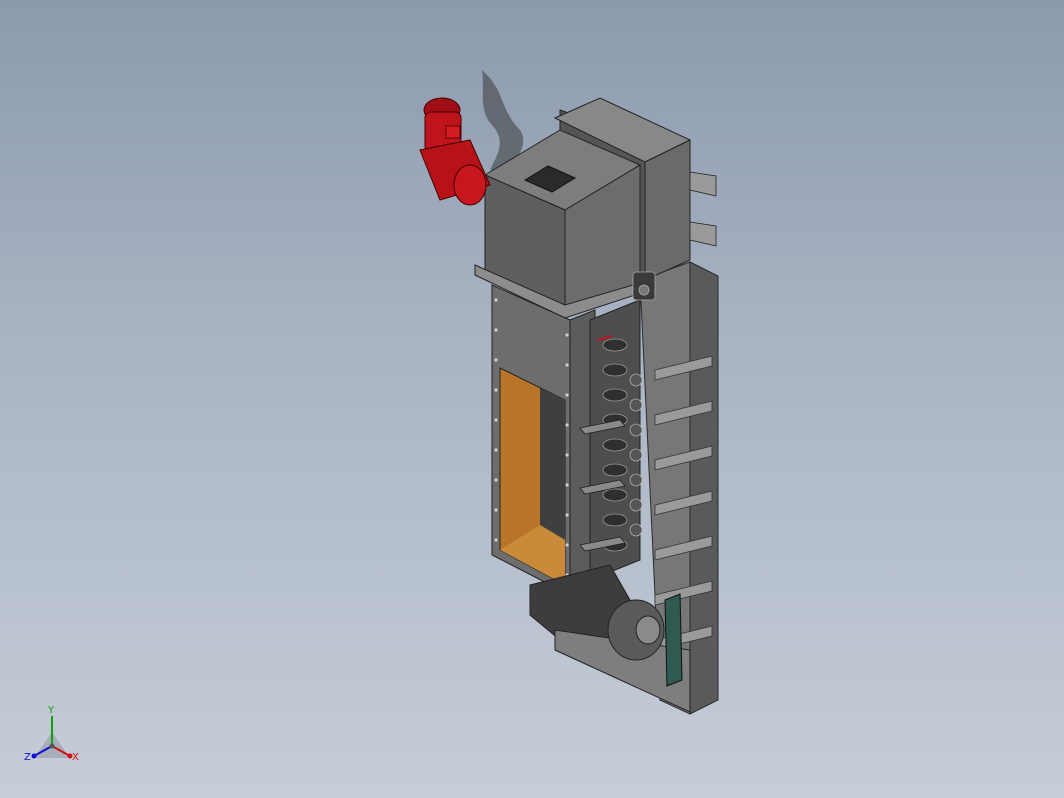  Describe the element at coordinates (51, 710) in the screenshot. I see `y-axis-label: Y` at that location.